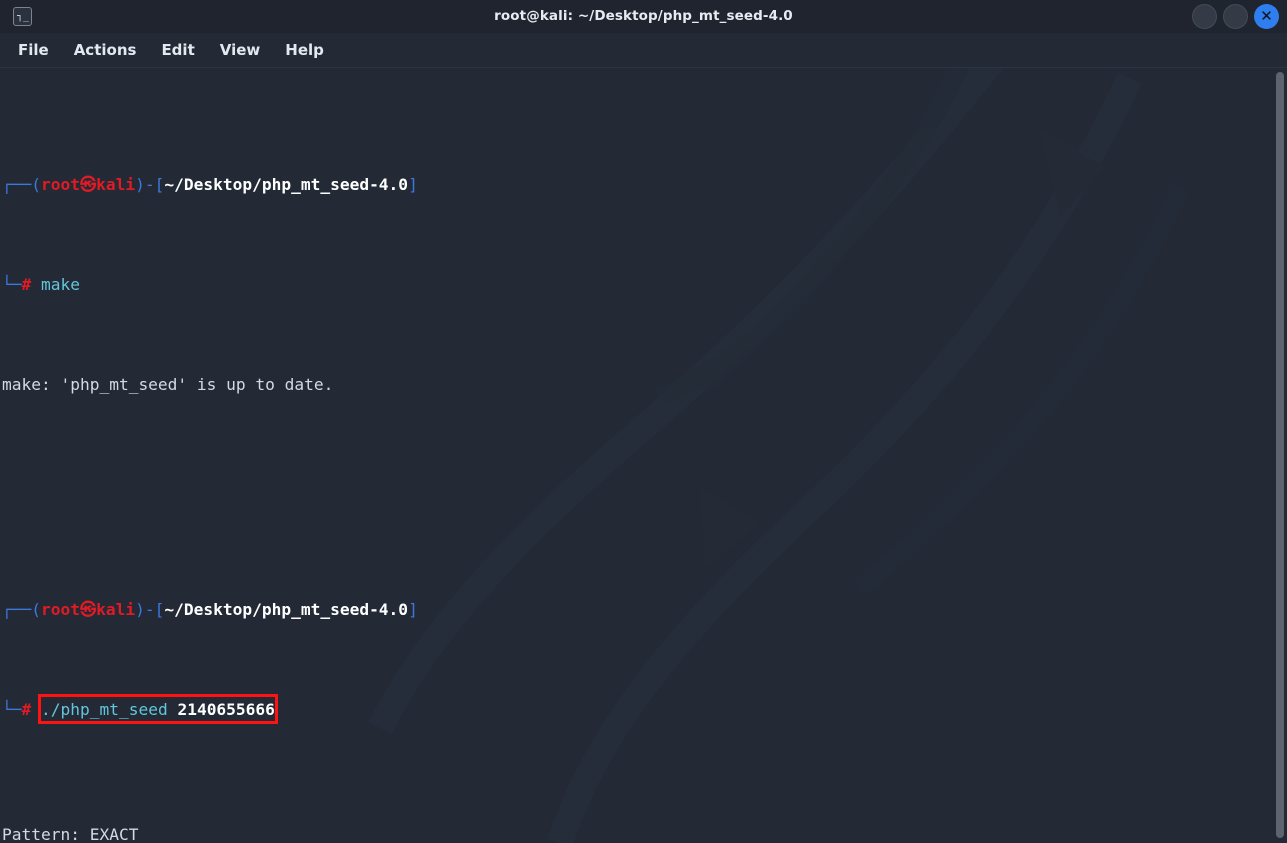  I want to click on highlighted-command: ./php_mt_seed 2140655666, so click(158, 709).